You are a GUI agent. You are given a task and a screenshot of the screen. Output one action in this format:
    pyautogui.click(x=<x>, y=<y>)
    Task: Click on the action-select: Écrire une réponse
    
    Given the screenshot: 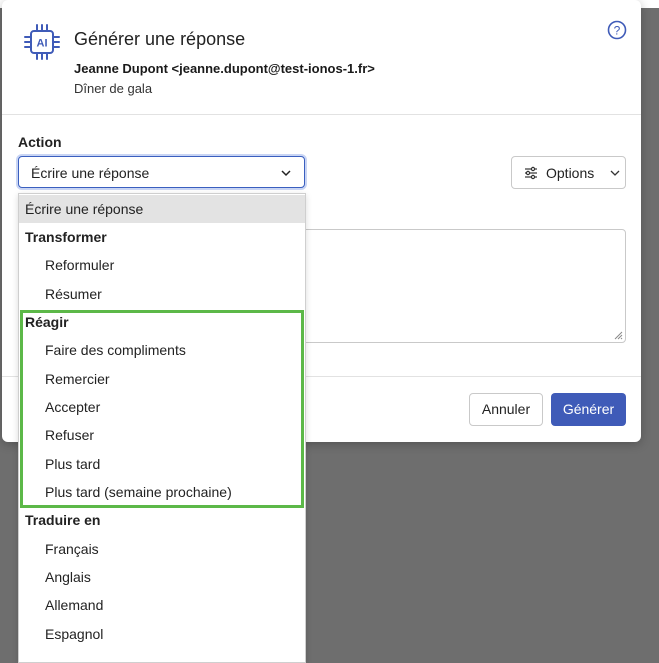 What is the action you would take?
    pyautogui.click(x=161, y=172)
    